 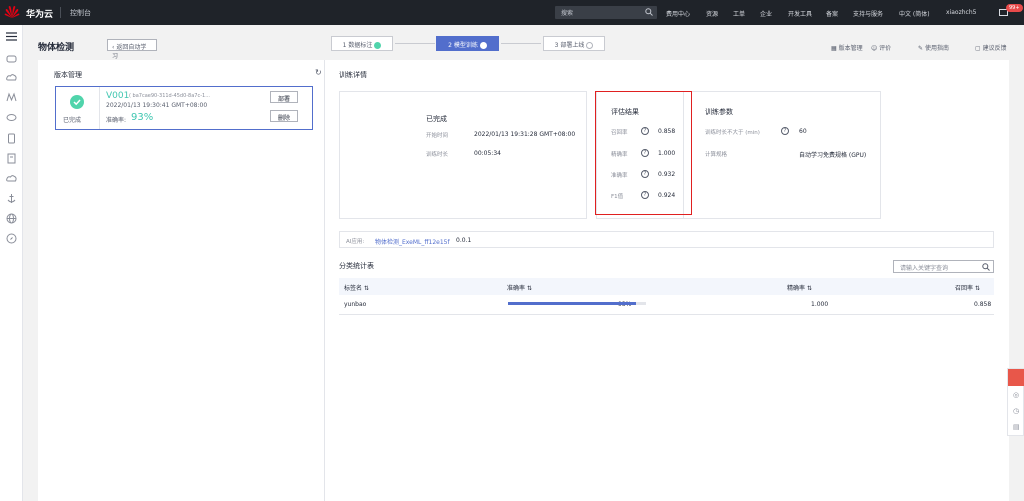 I want to click on nav-username: xiaozhch5, so click(x=961, y=12).